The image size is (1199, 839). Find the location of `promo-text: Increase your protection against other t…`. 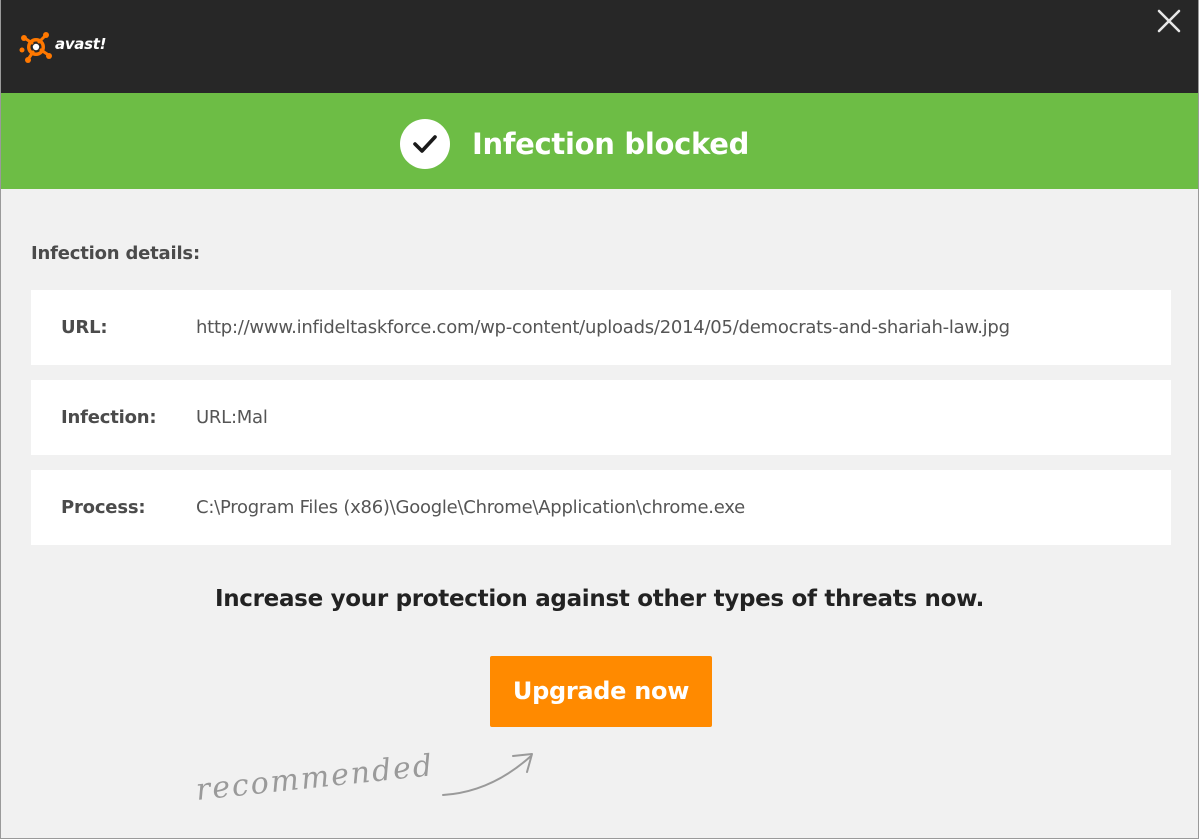

promo-text: Increase your protection against other t… is located at coordinates (599, 599).